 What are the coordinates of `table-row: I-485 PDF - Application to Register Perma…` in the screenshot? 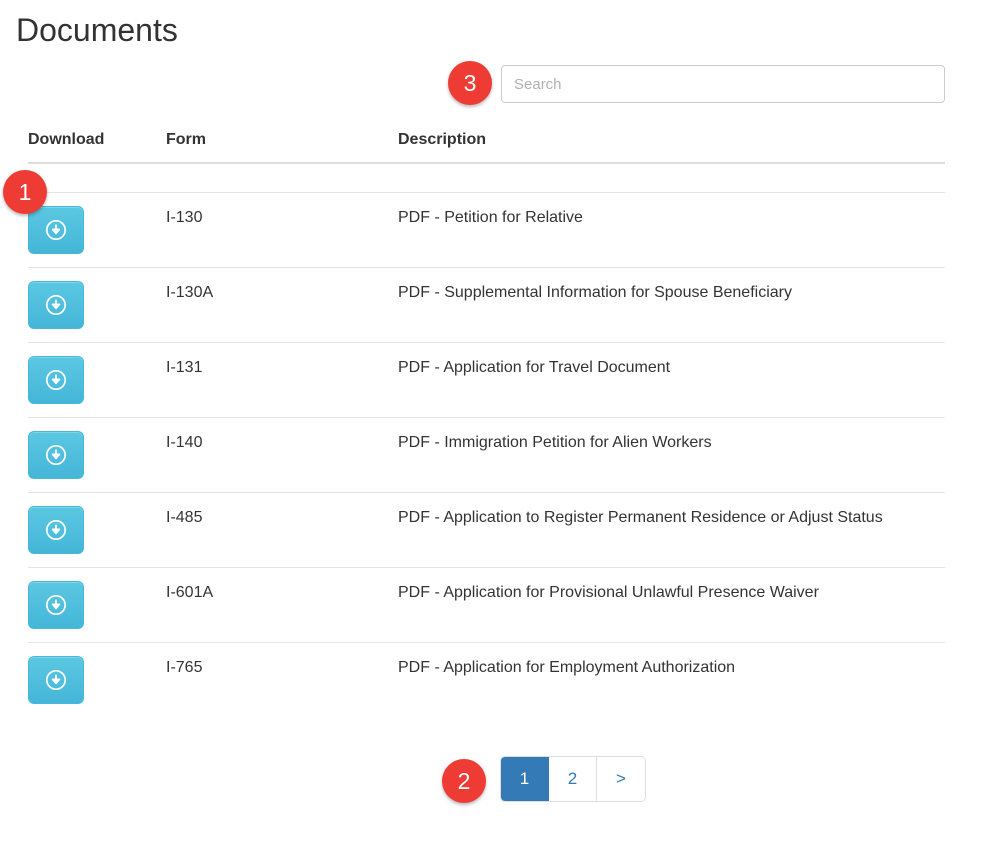 It's located at (486, 530).